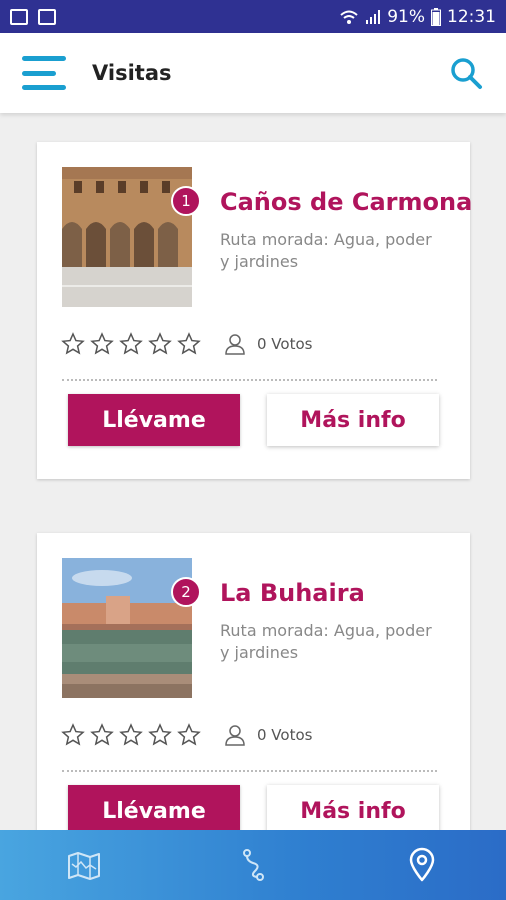  What do you see at coordinates (44, 73) in the screenshot?
I see `menu-icon` at bounding box center [44, 73].